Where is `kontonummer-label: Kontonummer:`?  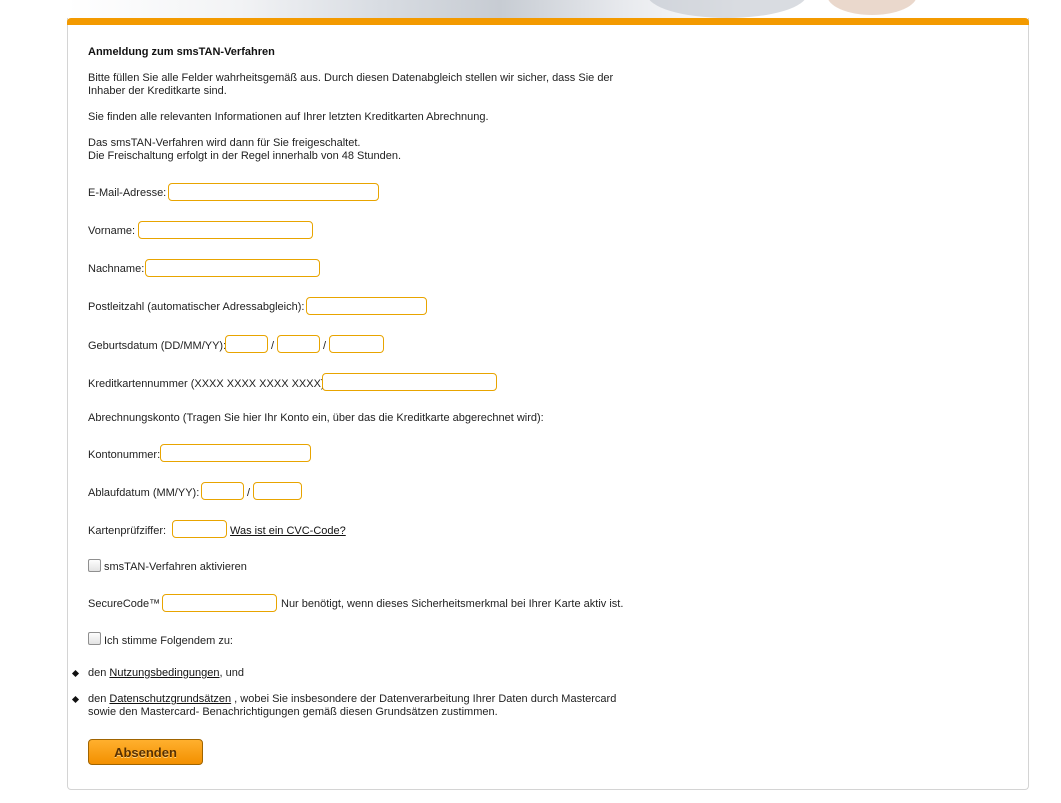
kontonummer-label: Kontonummer: is located at coordinates (124, 455).